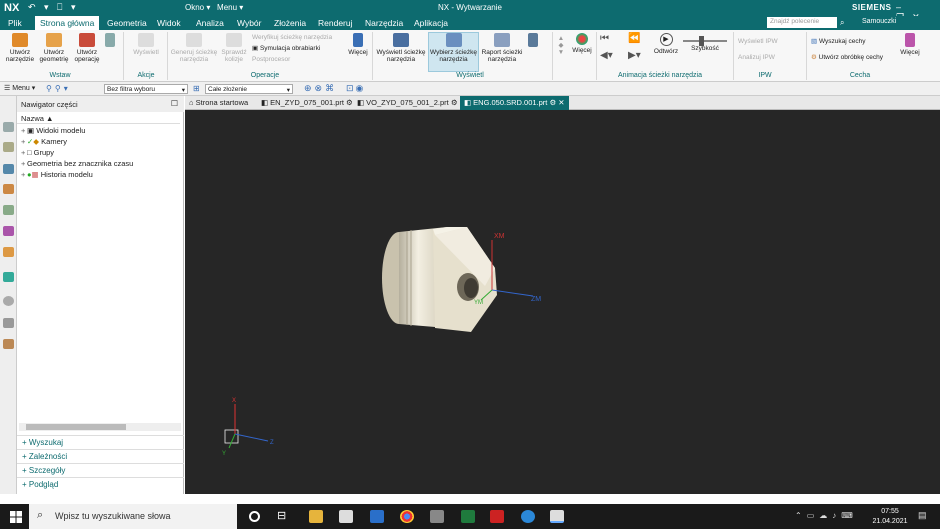 This screenshot has height=529, width=940. I want to click on speed-slider: Szybkość, so click(705, 44).